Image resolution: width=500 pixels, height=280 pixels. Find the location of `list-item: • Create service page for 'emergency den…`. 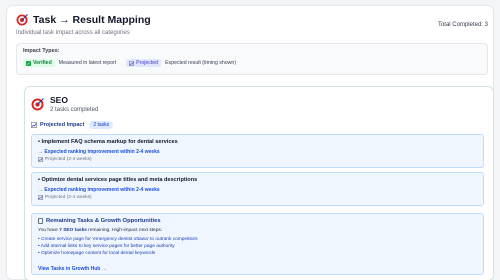

list-item: • Create service page for 'emergency den… is located at coordinates (118, 239).